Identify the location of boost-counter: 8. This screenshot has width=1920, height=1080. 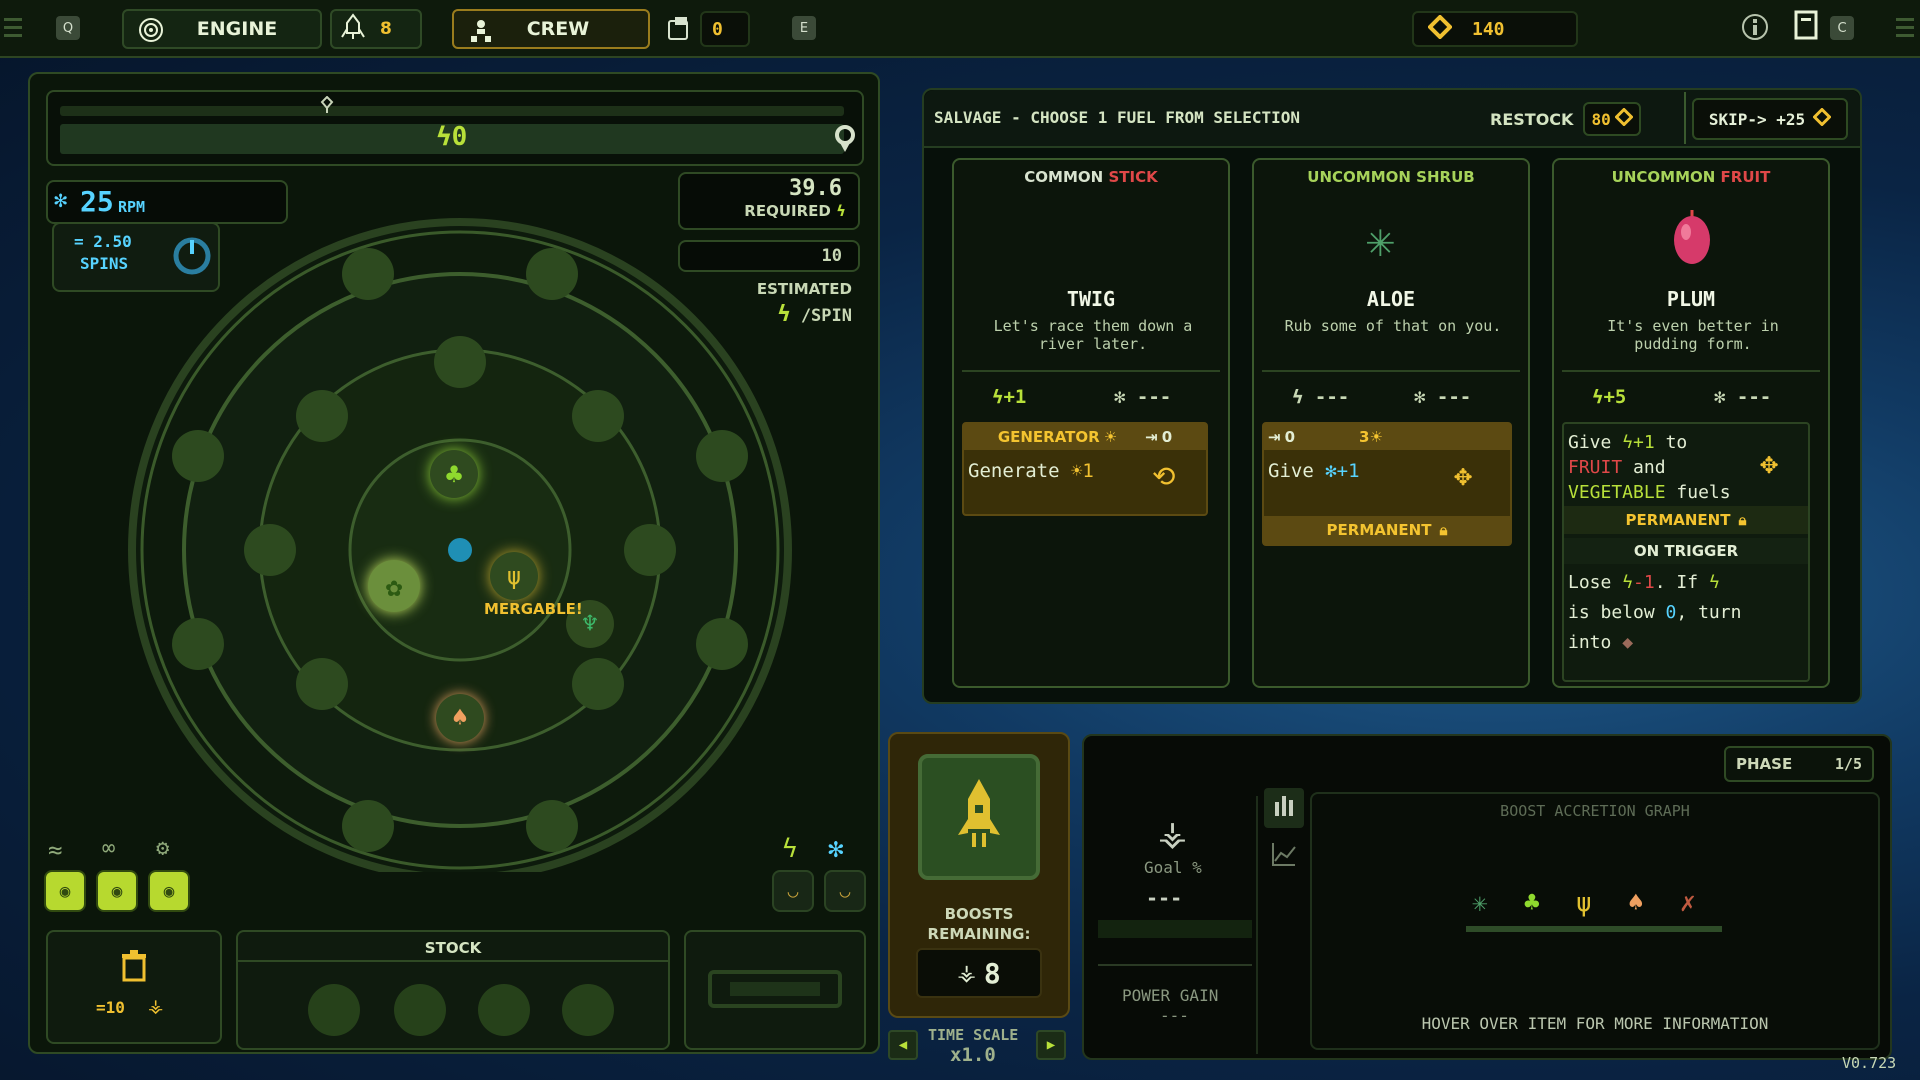
(376, 29).